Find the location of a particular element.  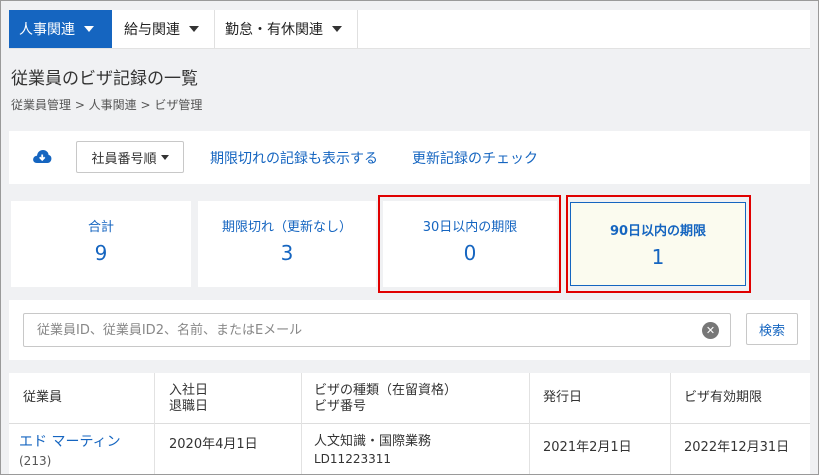

nav-hr-label: 人事関連 is located at coordinates (47, 30).